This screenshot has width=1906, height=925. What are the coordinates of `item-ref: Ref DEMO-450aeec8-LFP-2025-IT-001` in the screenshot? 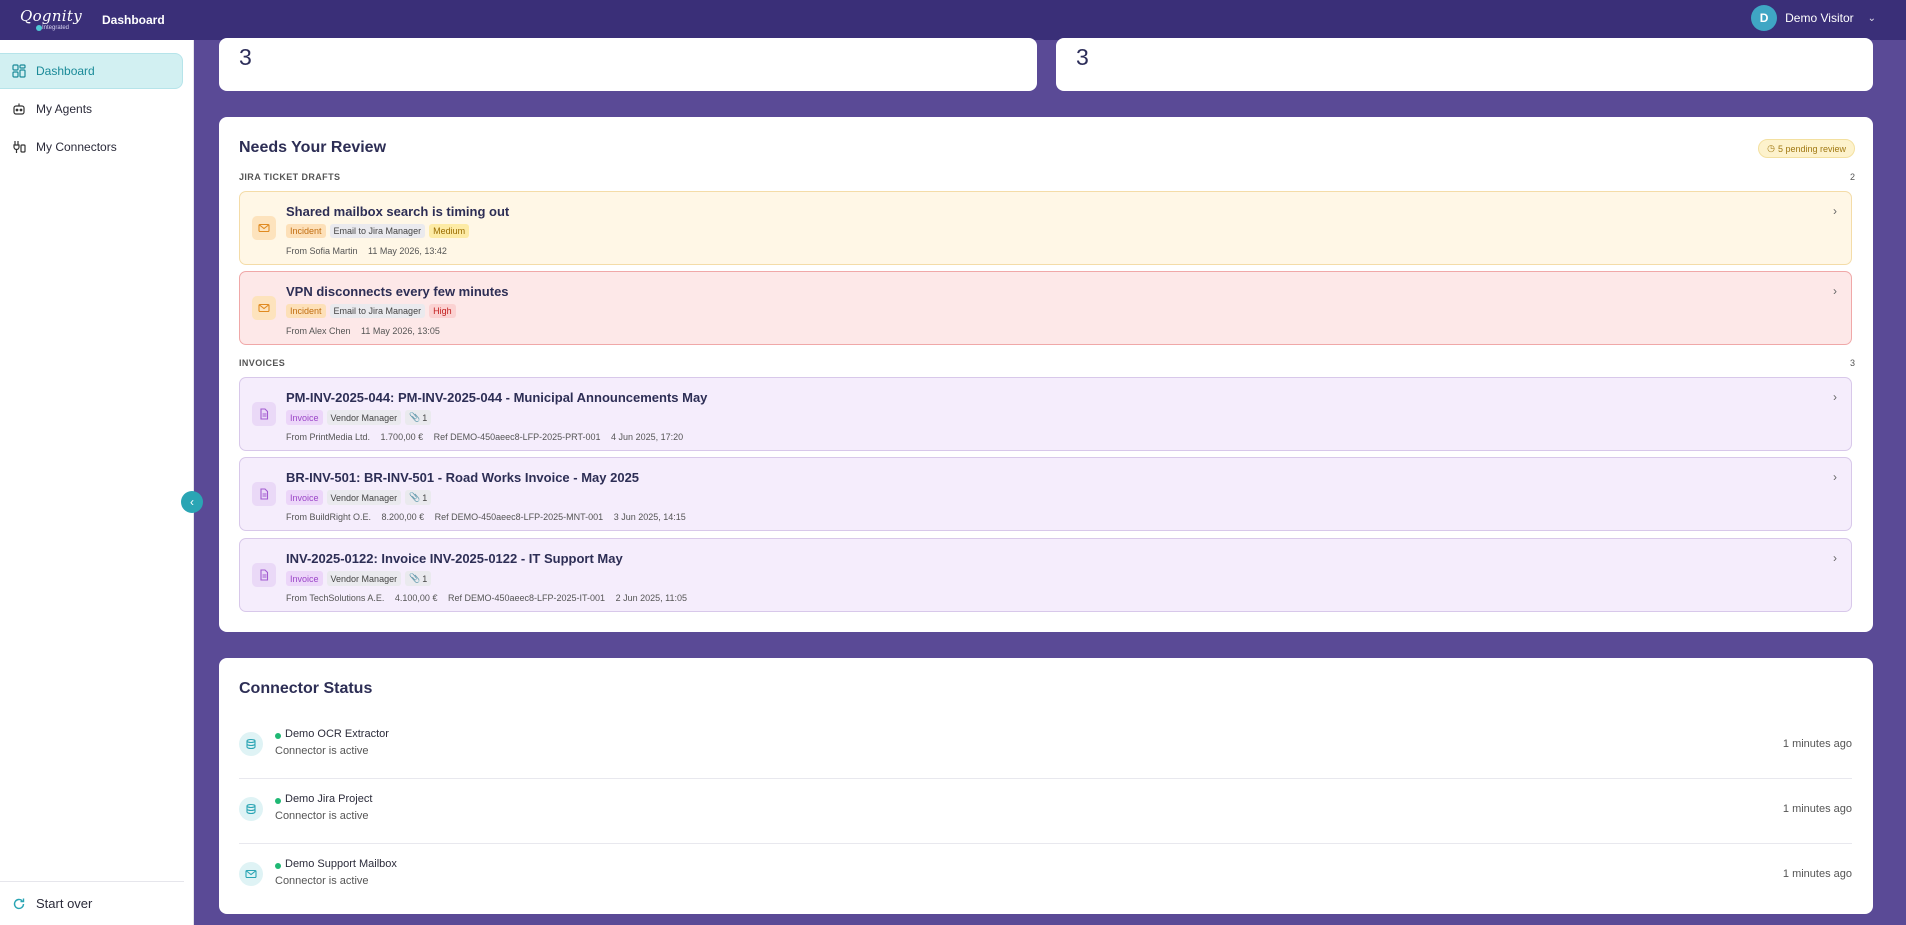 It's located at (526, 598).